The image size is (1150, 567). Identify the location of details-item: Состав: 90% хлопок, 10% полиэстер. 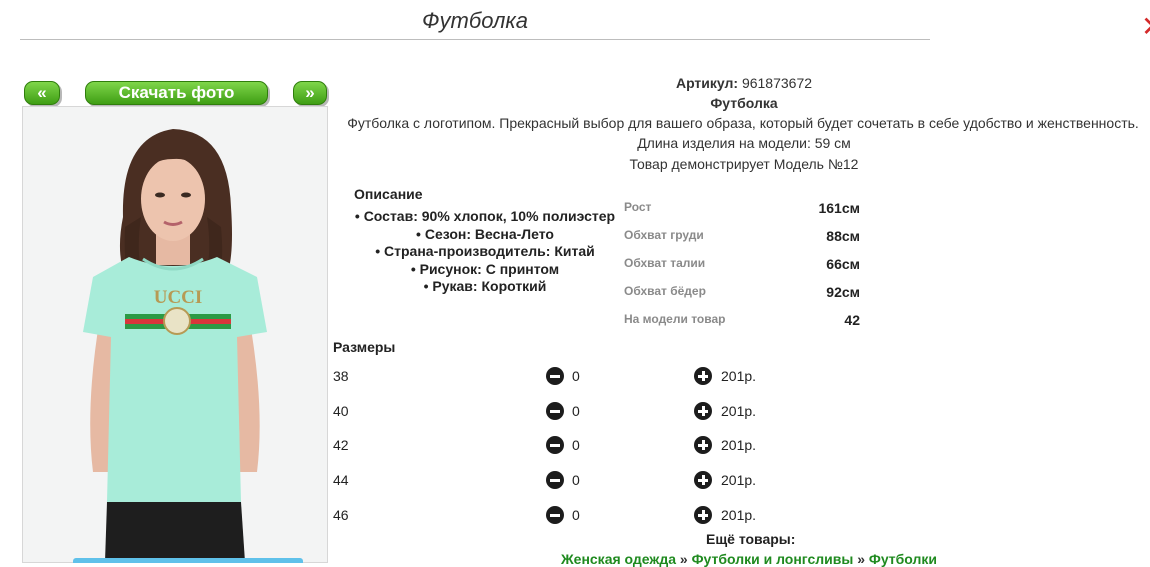
(485, 217).